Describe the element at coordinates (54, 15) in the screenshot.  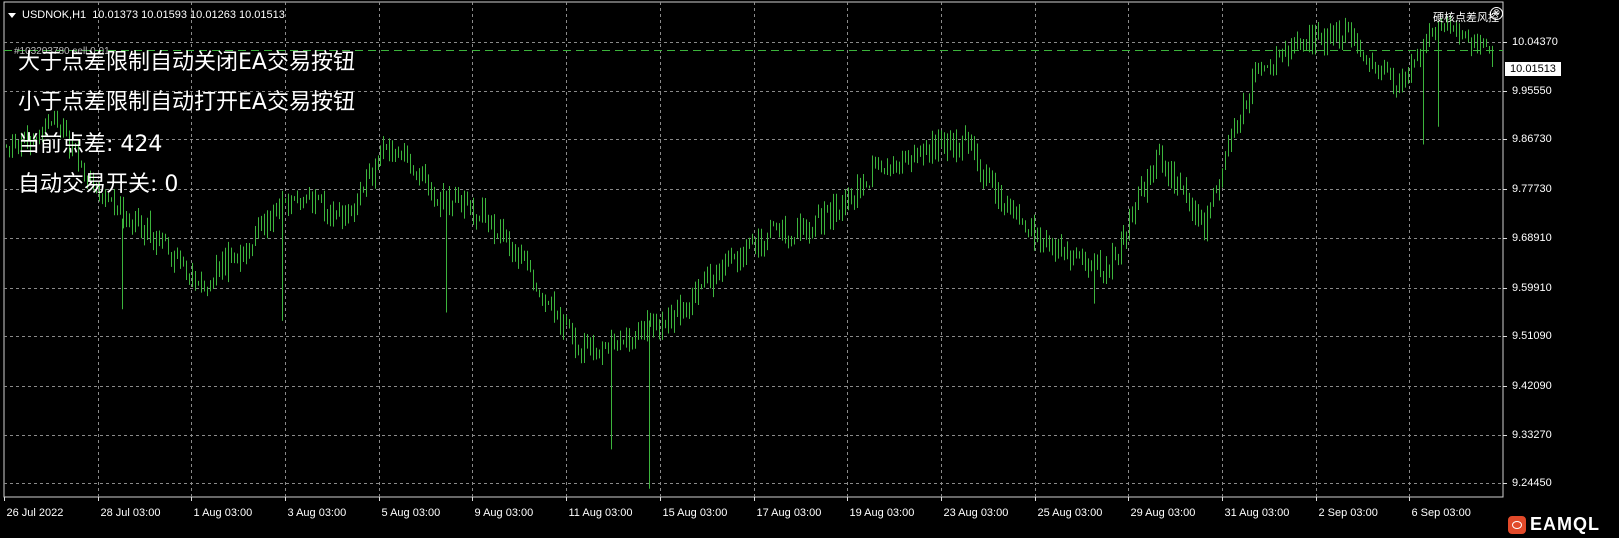
I see `symbol-label: USDNOK,H1` at that location.